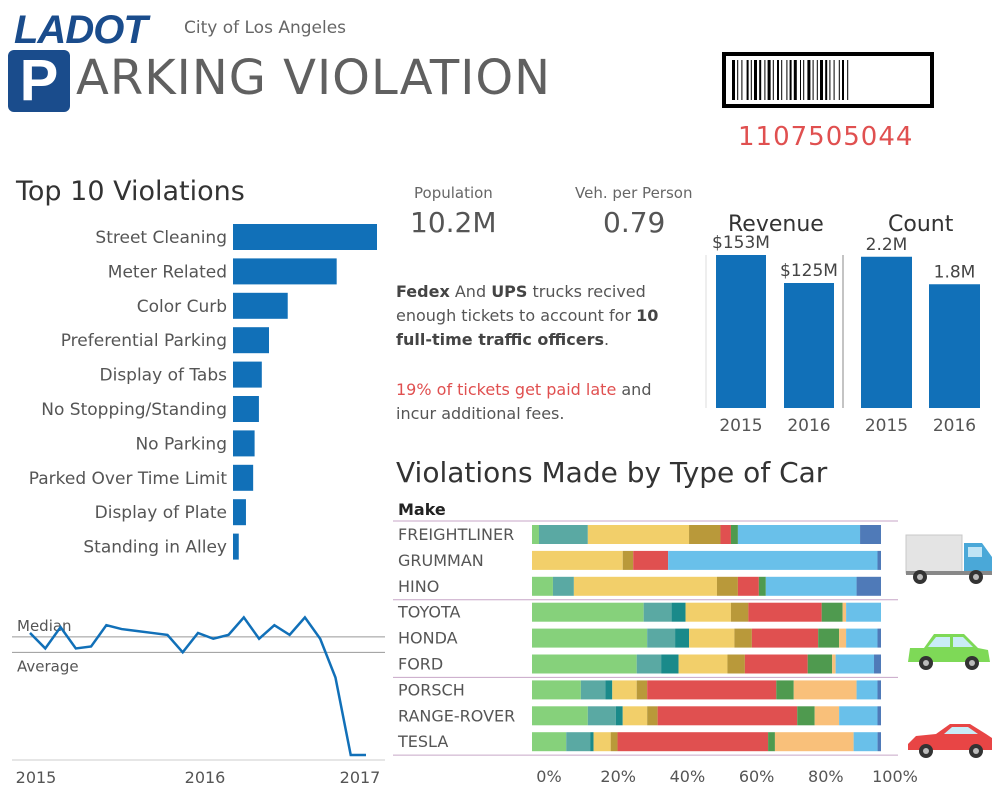 This screenshot has width=1000, height=800. What do you see at coordinates (144, 341) in the screenshot?
I see `violation-label: Preferential Parking` at bounding box center [144, 341].